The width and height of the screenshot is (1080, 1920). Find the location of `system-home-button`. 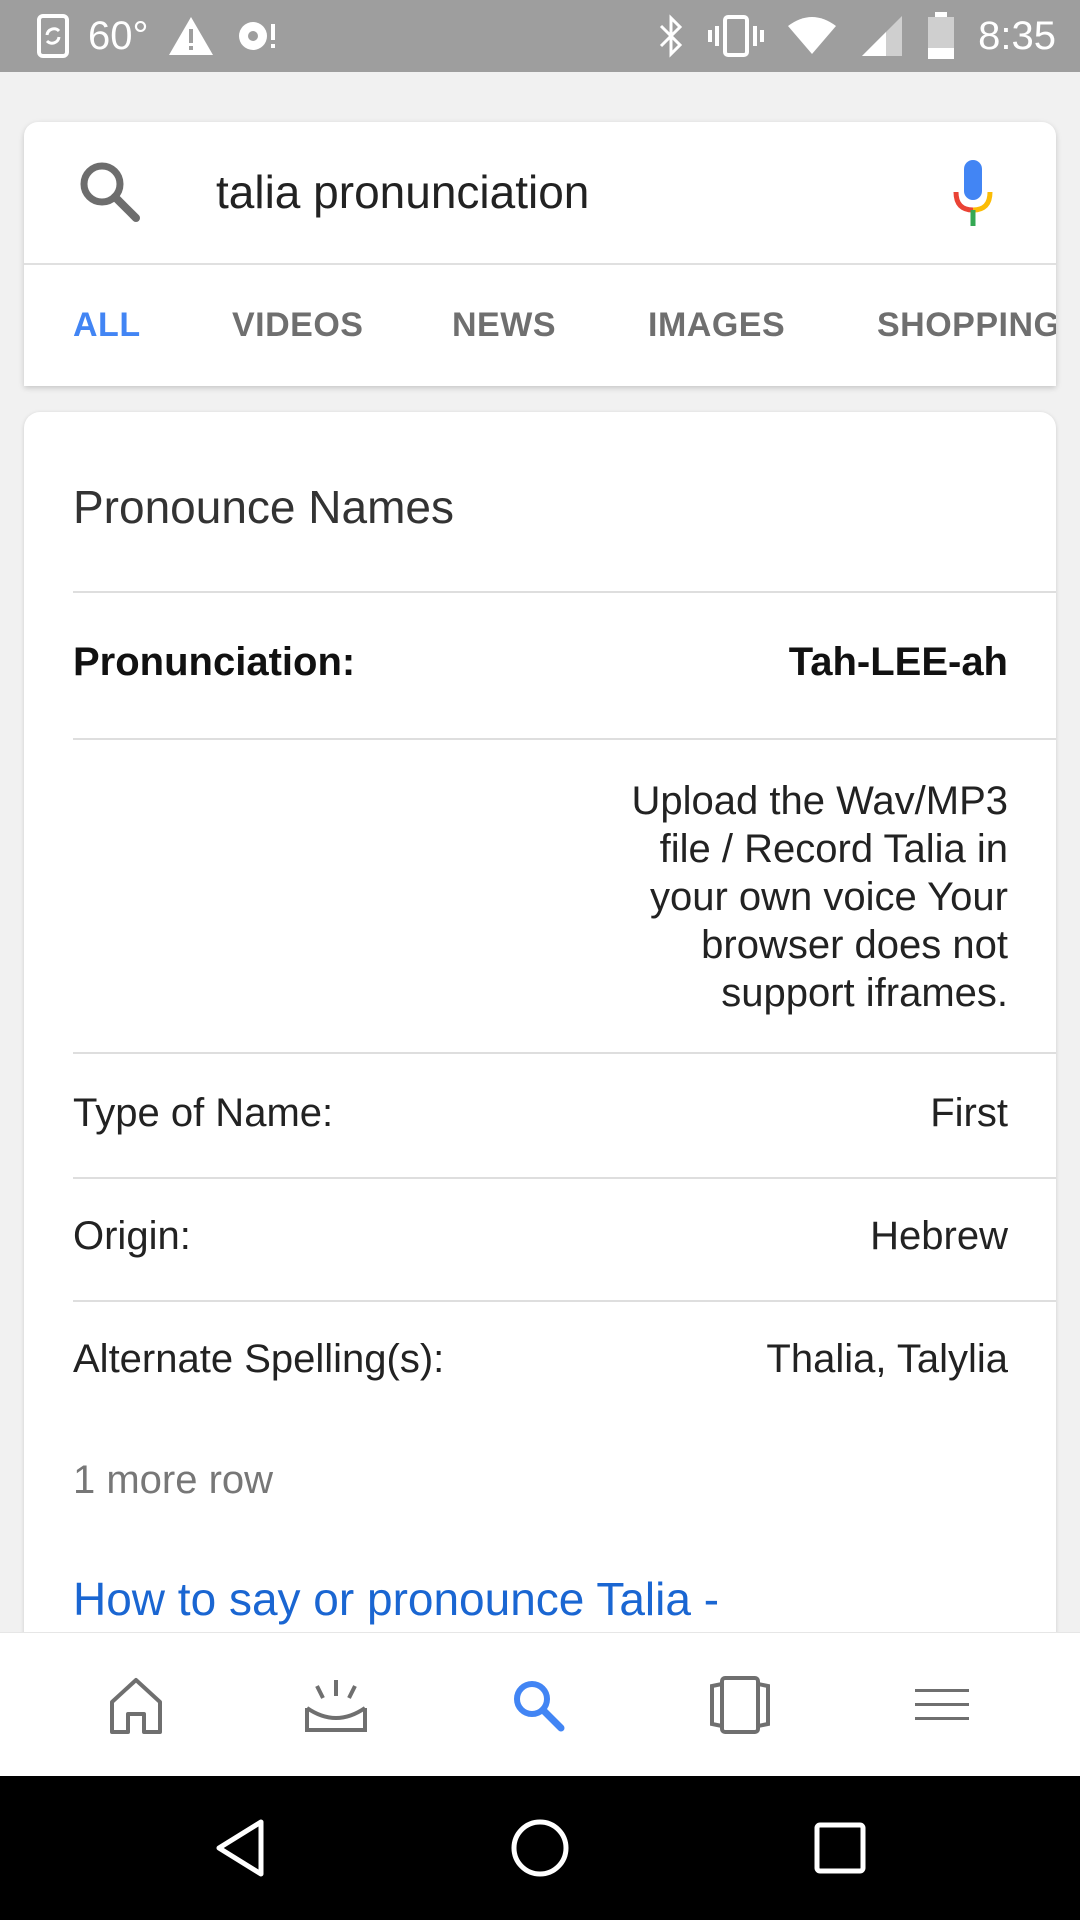

system-home-button is located at coordinates (540, 1848).